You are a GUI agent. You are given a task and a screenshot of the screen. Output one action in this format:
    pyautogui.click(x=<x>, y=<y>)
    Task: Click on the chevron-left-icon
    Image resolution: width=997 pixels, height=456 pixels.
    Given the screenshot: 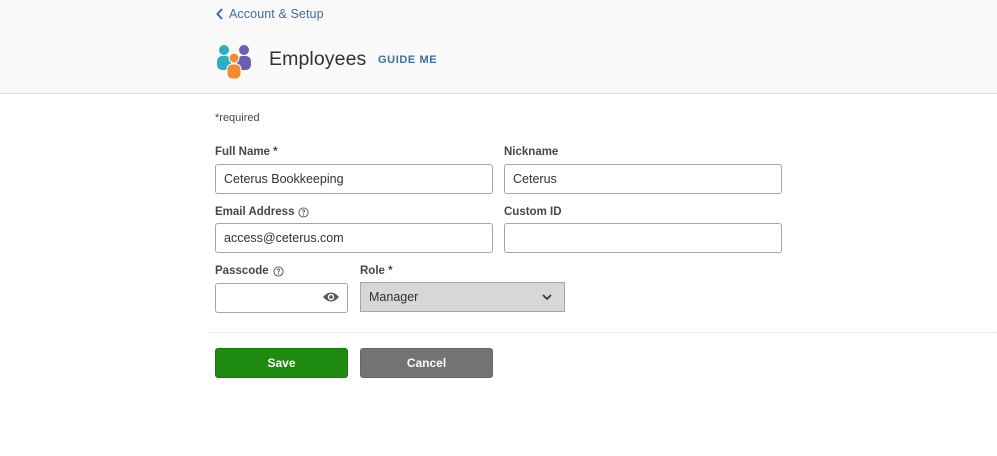 What is the action you would take?
    pyautogui.click(x=219, y=14)
    